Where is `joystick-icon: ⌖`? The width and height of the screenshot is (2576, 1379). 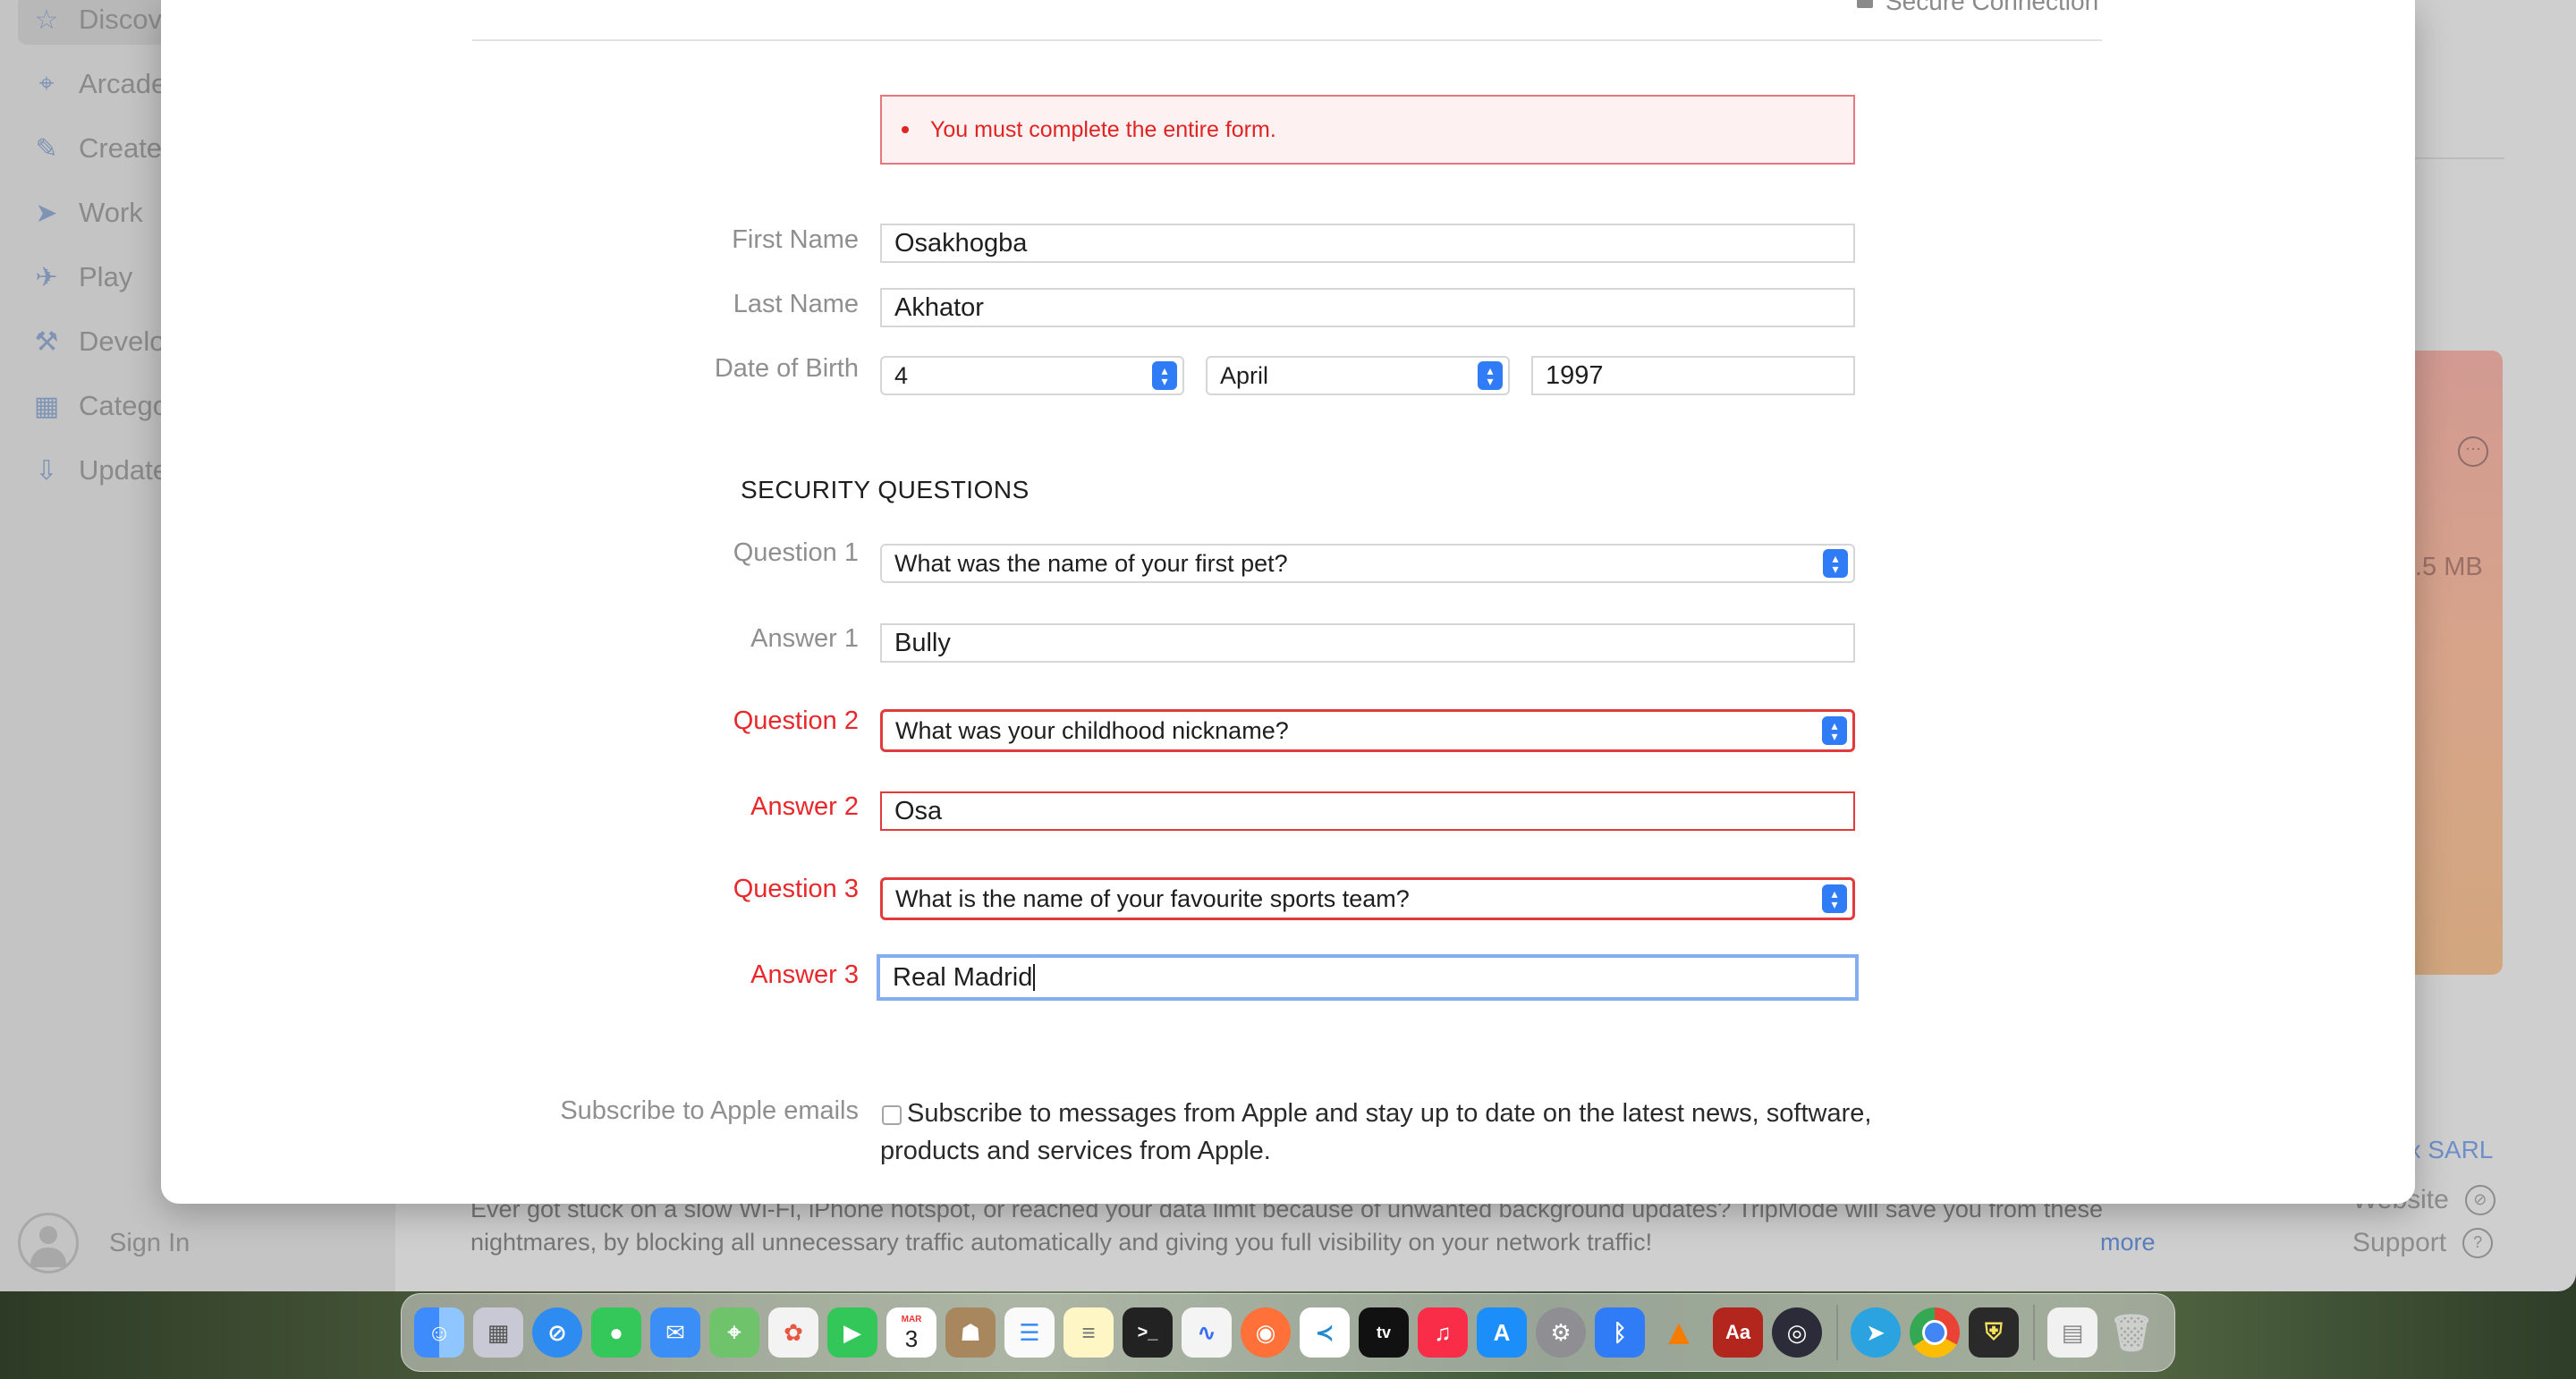 joystick-icon: ⌖ is located at coordinates (46, 83).